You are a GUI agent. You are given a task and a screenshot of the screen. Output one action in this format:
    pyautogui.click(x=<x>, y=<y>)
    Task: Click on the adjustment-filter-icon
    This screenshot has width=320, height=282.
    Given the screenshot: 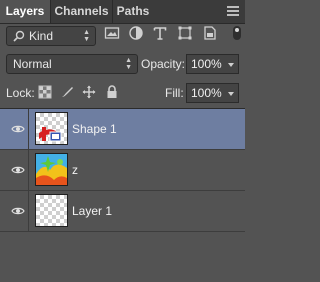 What is the action you would take?
    pyautogui.click(x=136, y=33)
    